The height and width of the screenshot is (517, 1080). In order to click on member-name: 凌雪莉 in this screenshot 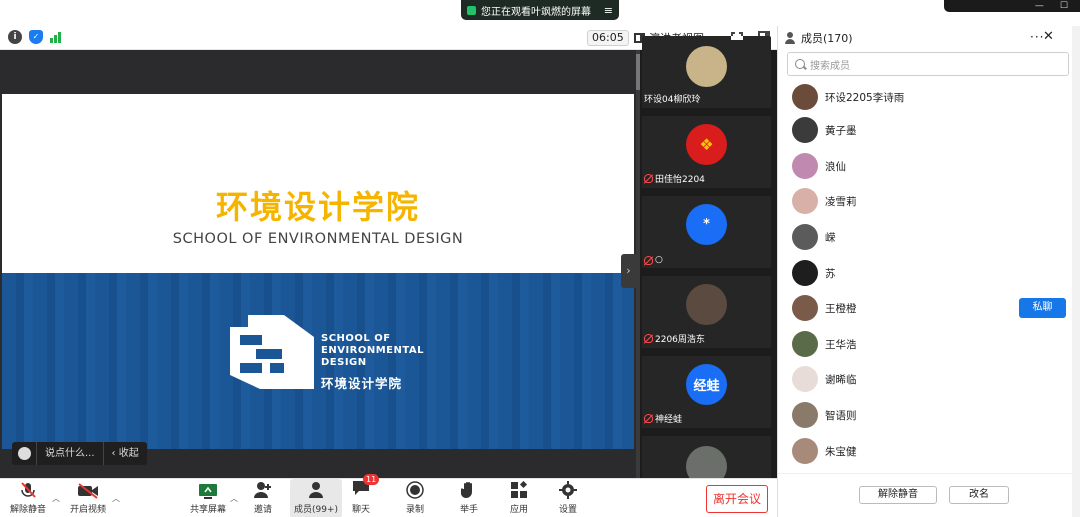, I will do `click(841, 201)`.